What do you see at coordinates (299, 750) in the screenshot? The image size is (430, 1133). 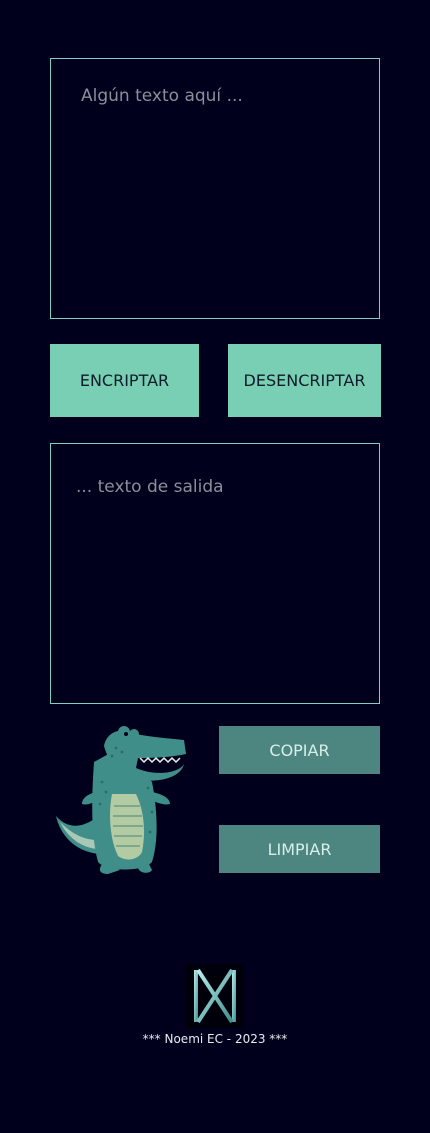 I see `copy-button: COPIAR` at bounding box center [299, 750].